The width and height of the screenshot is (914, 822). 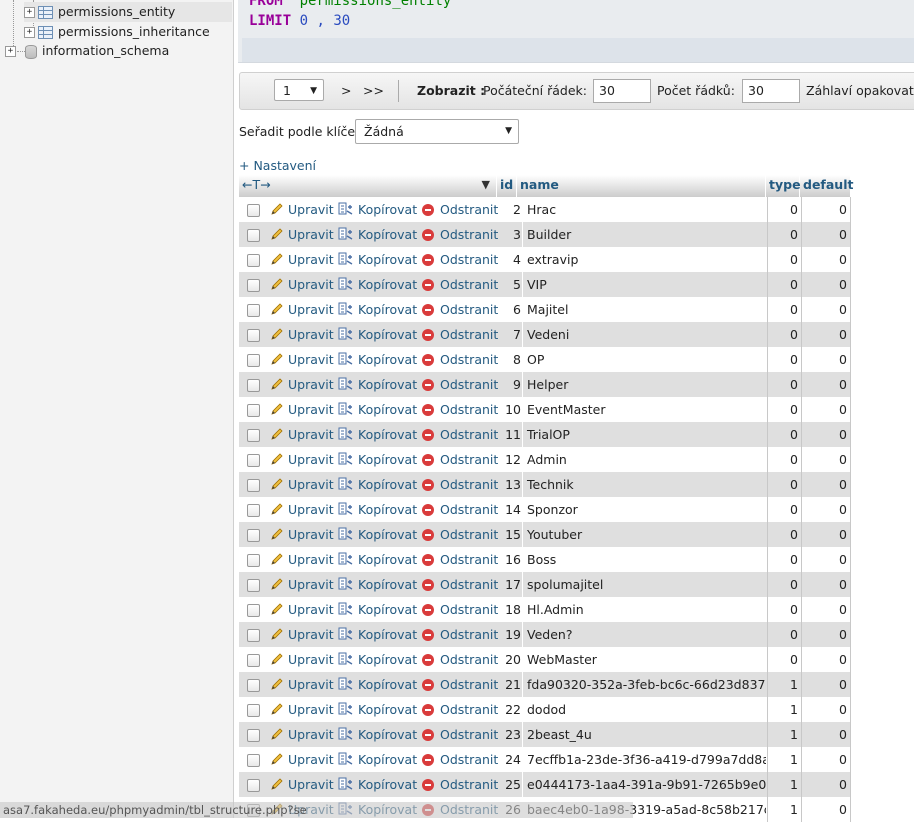 I want to click on cell-name: Veden?, so click(x=644, y=634).